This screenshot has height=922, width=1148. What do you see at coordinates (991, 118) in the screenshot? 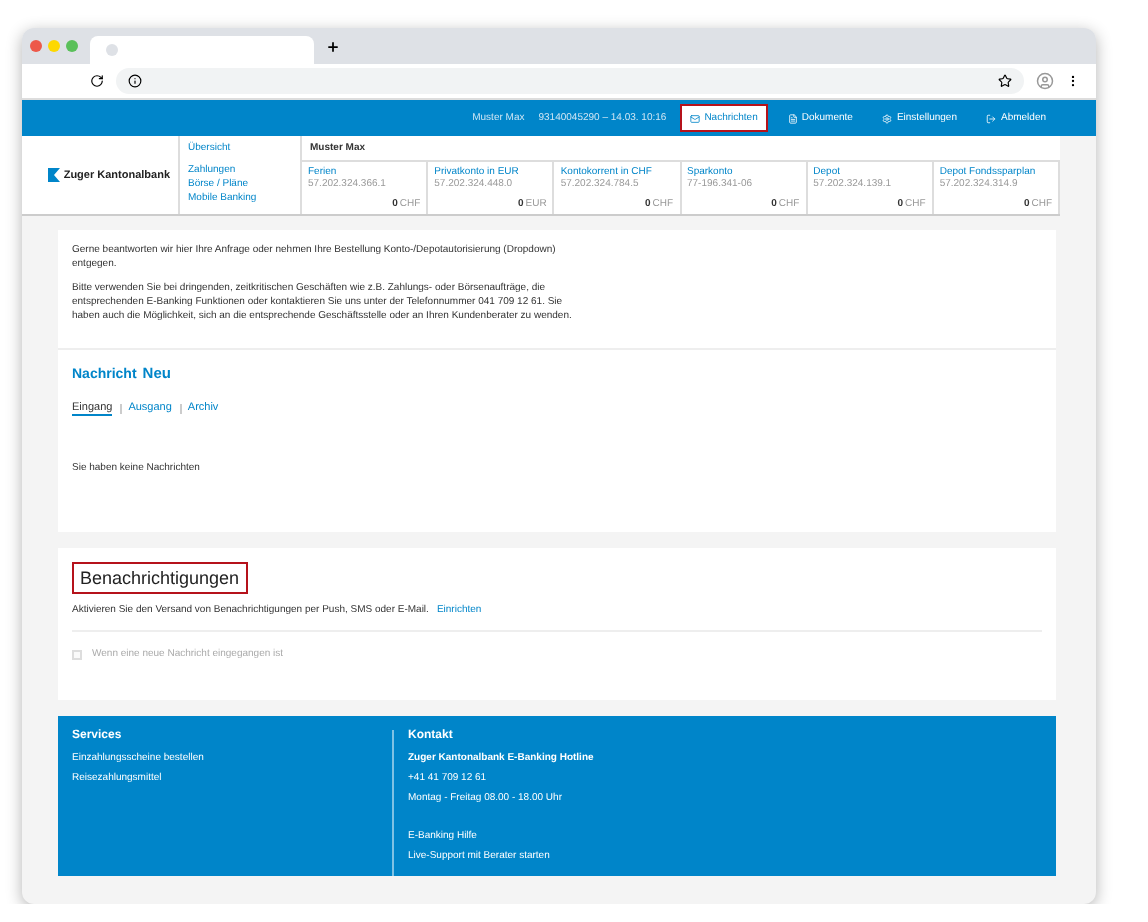
I see `logout-icon` at bounding box center [991, 118].